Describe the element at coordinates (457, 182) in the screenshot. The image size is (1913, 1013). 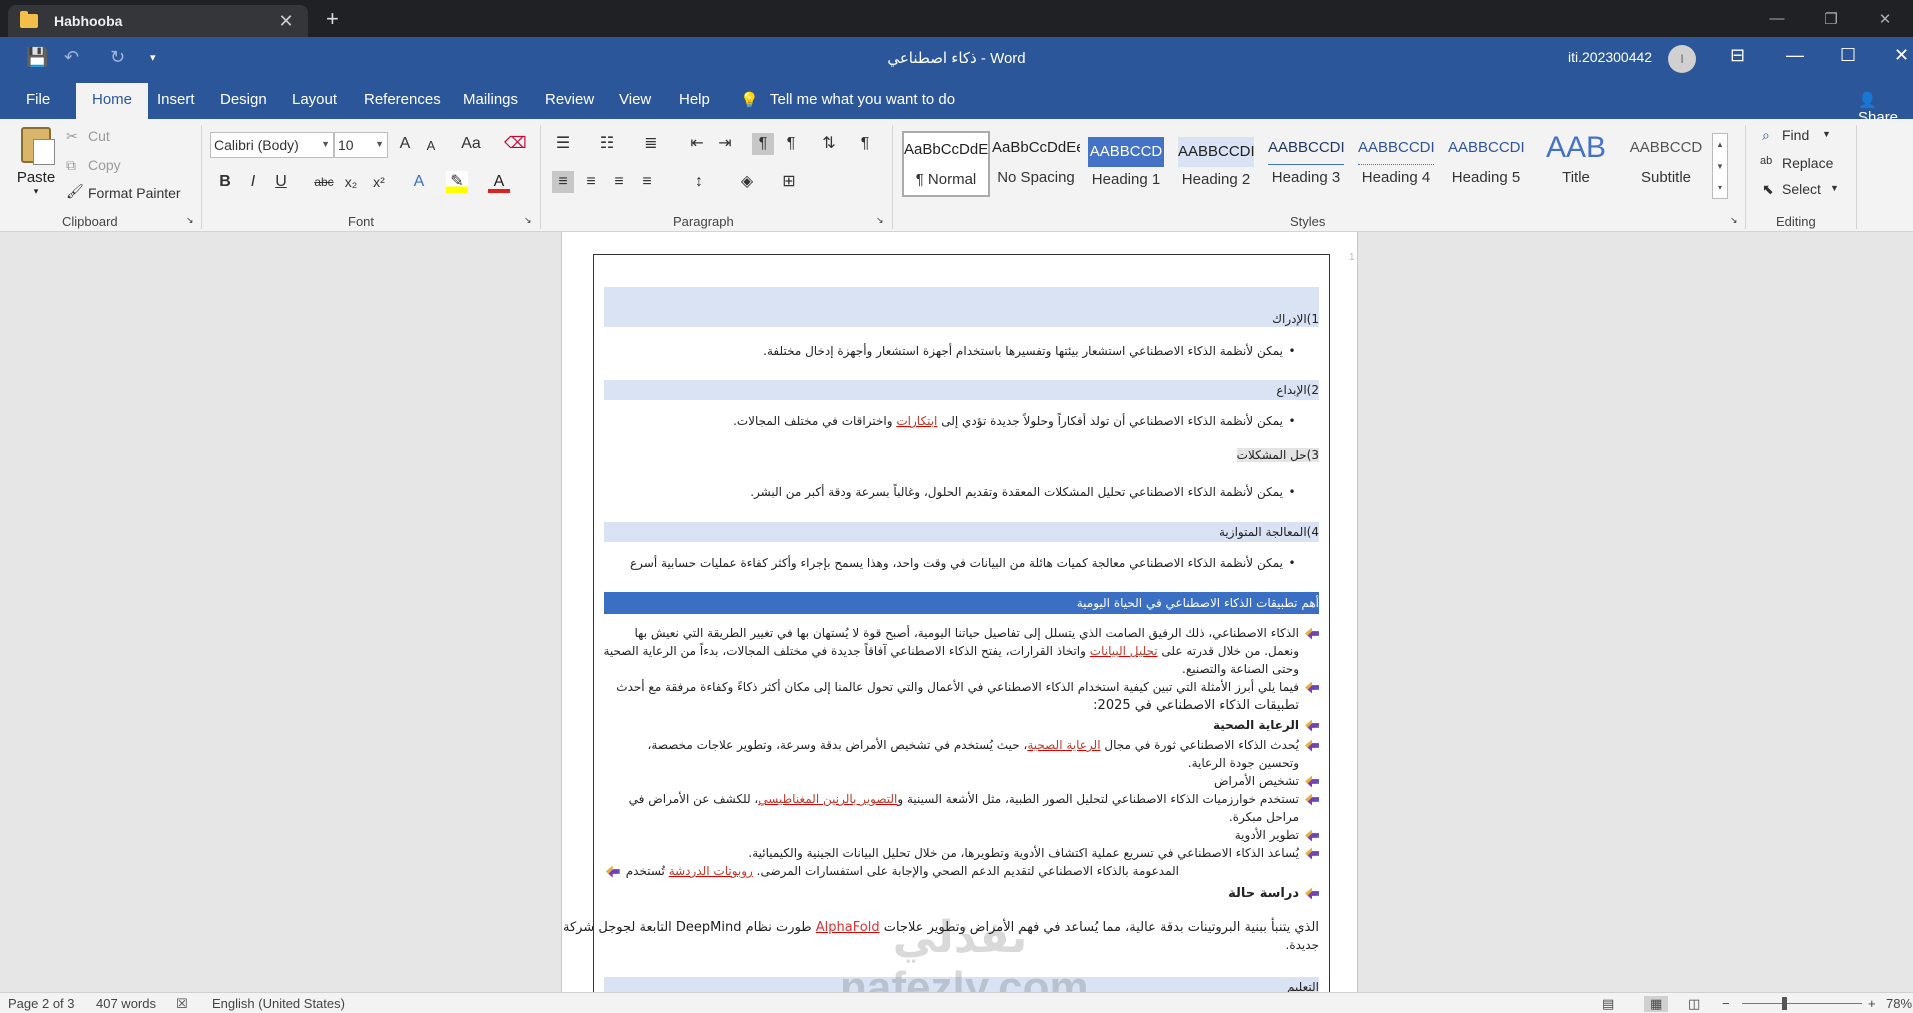
I see `highlight-icon: ✎` at that location.